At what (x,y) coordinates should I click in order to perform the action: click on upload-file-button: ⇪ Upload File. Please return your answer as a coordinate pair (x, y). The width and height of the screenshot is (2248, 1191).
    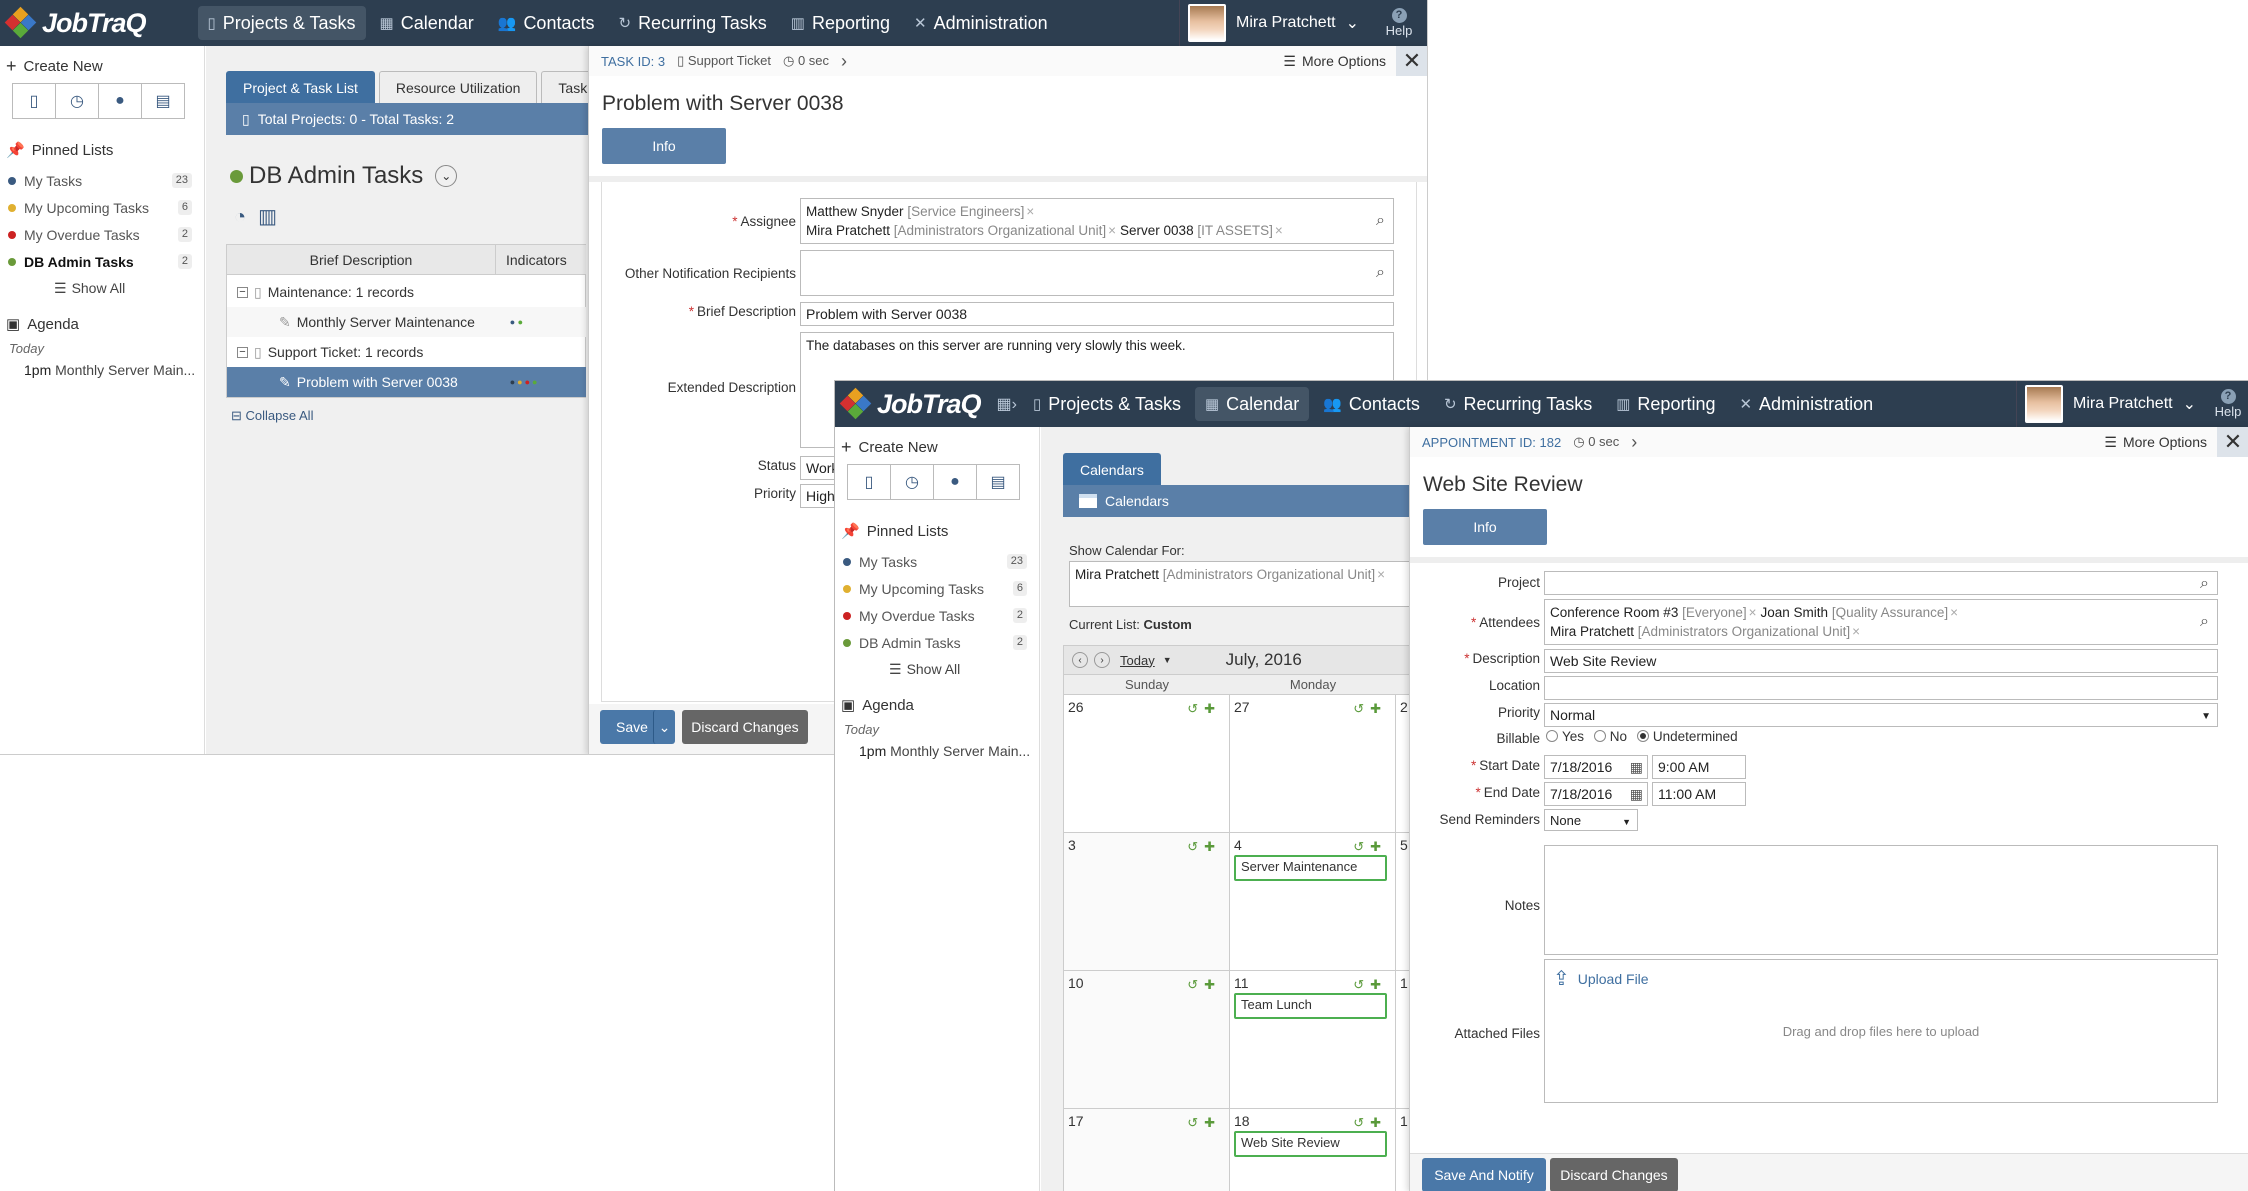
    Looking at the image, I should click on (1601, 979).